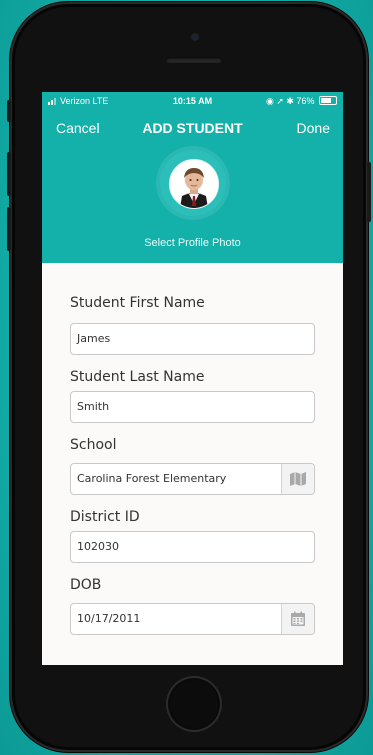 This screenshot has width=373, height=755. What do you see at coordinates (9, 229) in the screenshot?
I see `volume-down-button` at bounding box center [9, 229].